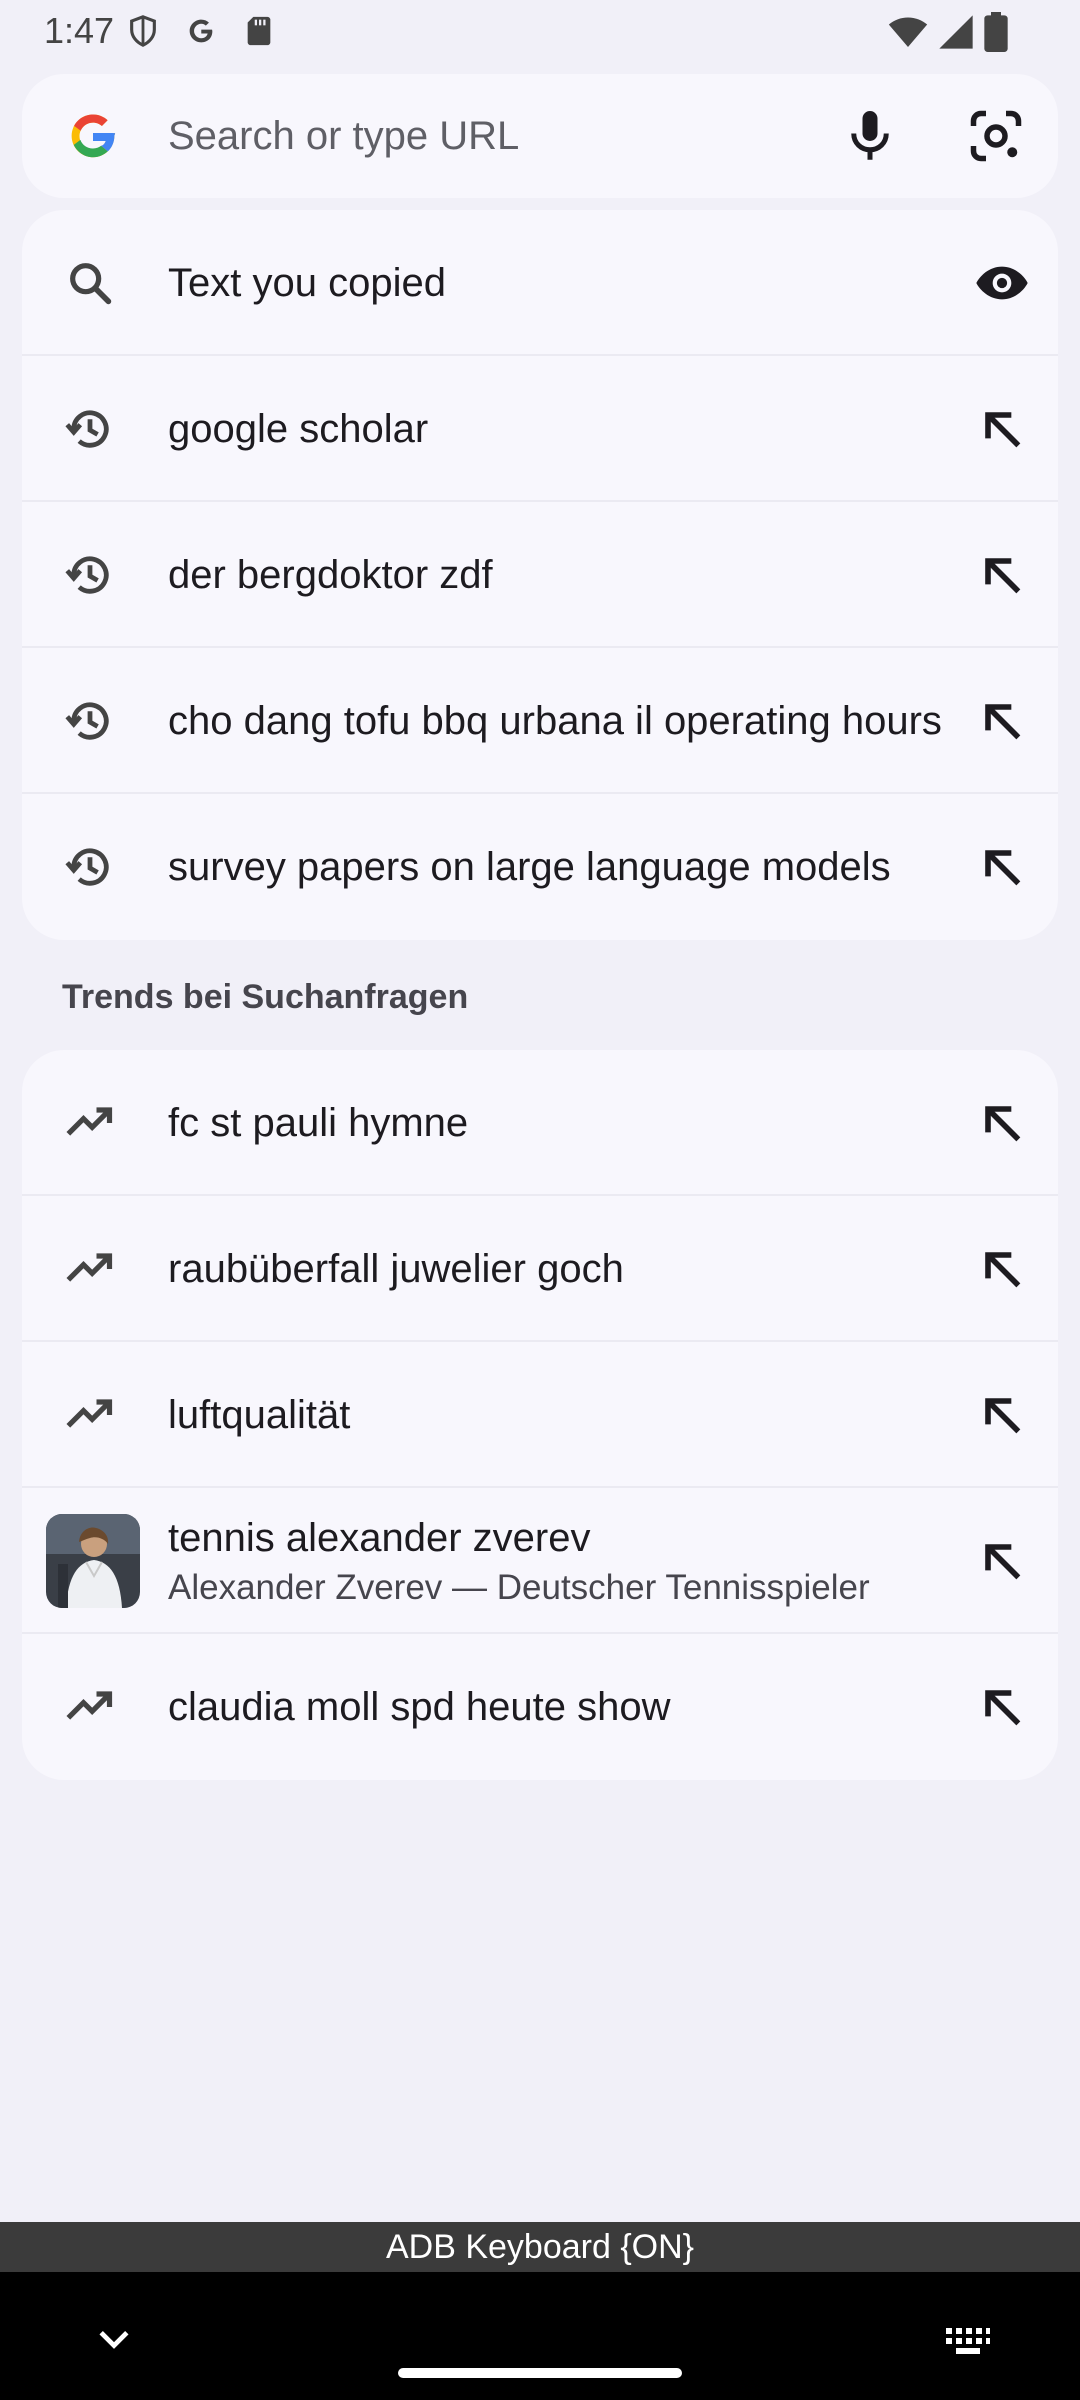  What do you see at coordinates (91, 284) in the screenshot?
I see `search-icon` at bounding box center [91, 284].